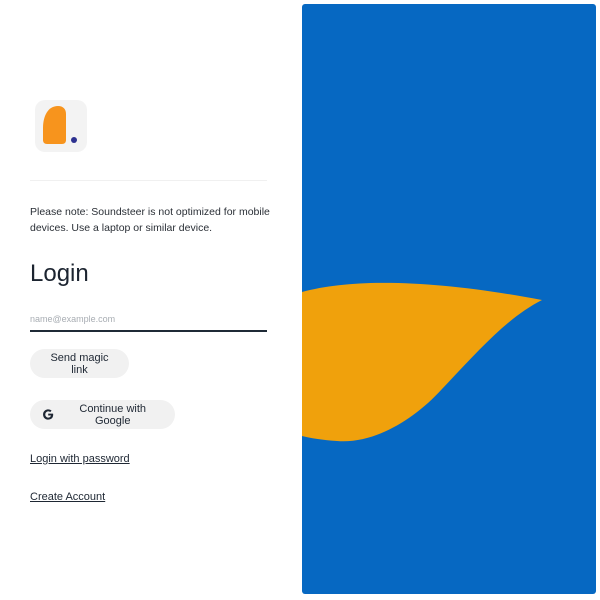 This screenshot has width=600, height=600. Describe the element at coordinates (67, 497) in the screenshot. I see `create-account-link: Create Account` at that location.